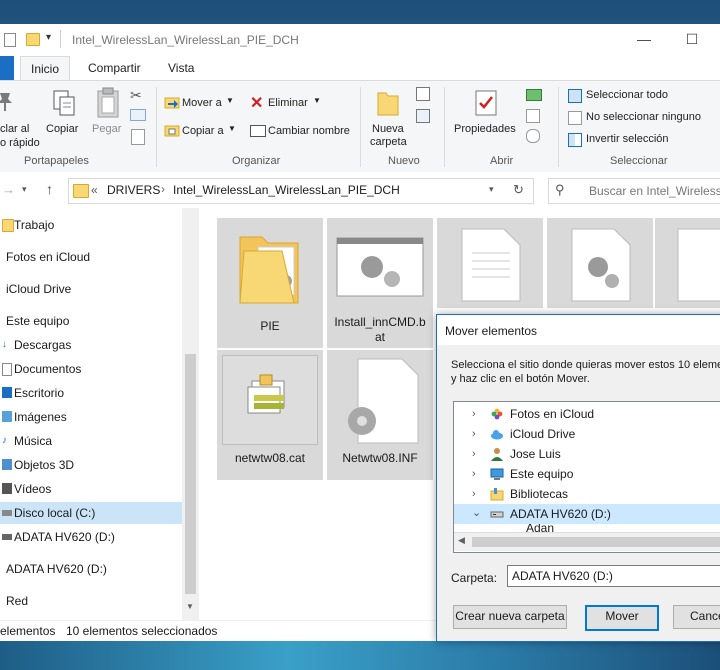 The width and height of the screenshot is (720, 670). What do you see at coordinates (575, 96) in the screenshot?
I see `select-all-icon` at bounding box center [575, 96].